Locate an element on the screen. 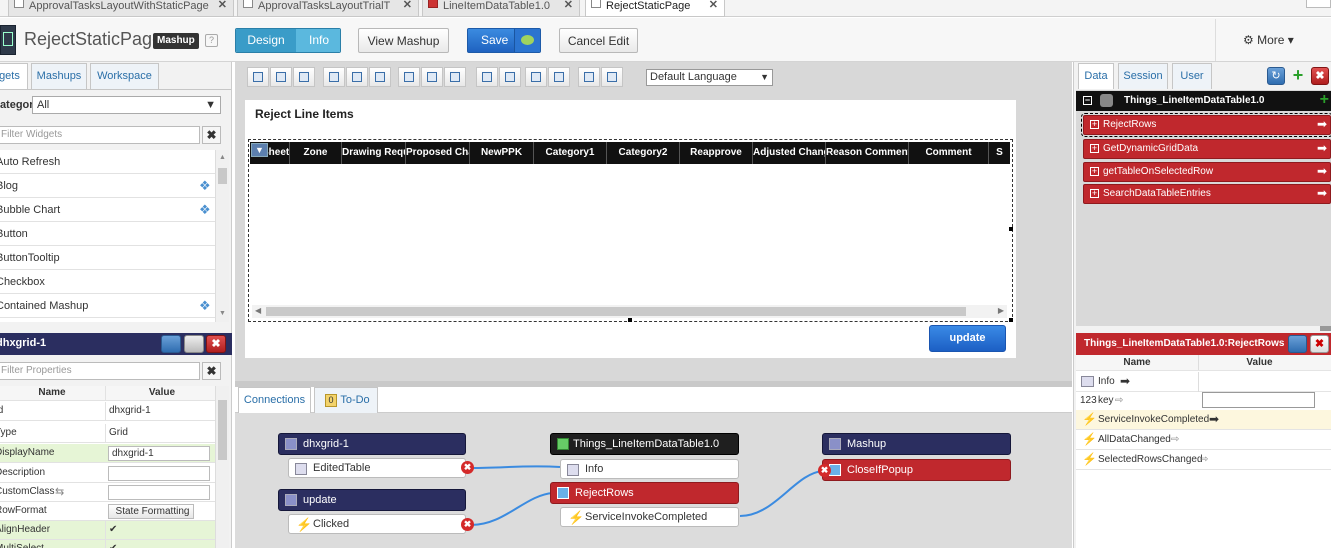 The height and width of the screenshot is (548, 1331). param-row: Info ➡ is located at coordinates (1203, 382).